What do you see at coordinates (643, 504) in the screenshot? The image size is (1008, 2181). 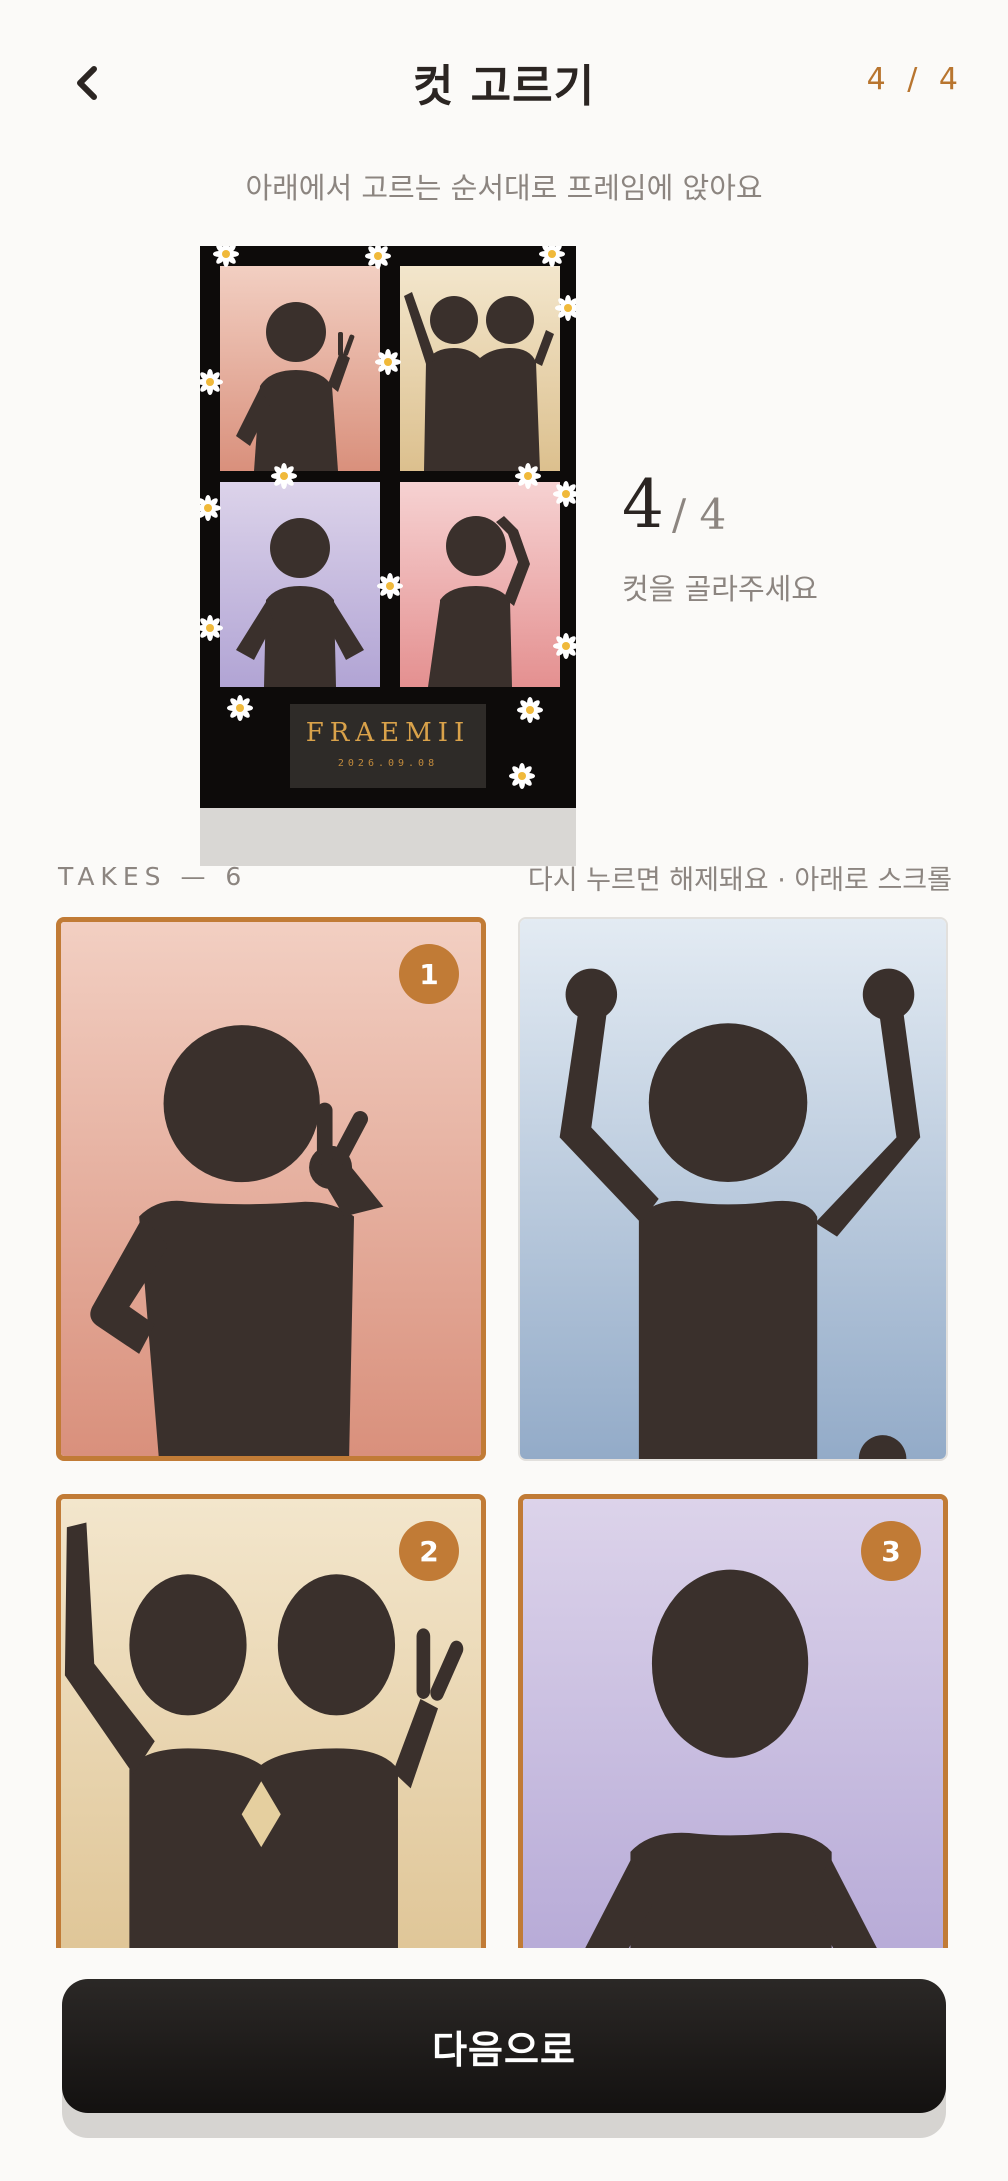 I see `selected-count: 4` at bounding box center [643, 504].